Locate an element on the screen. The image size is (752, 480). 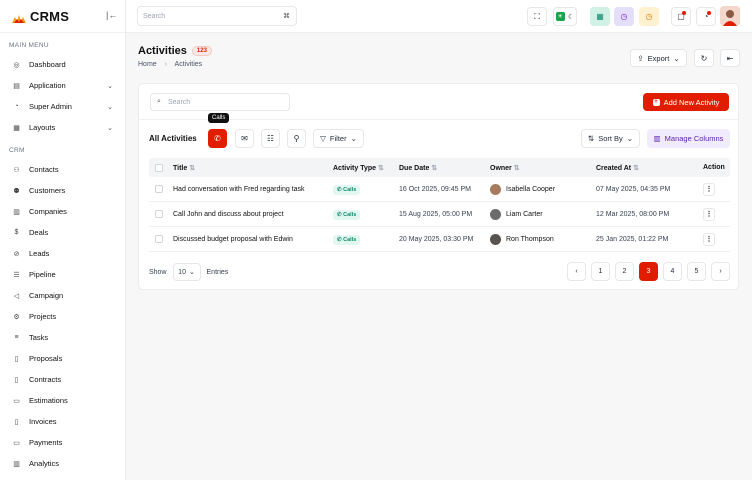
clock-button: ◷ is located at coordinates (624, 16).